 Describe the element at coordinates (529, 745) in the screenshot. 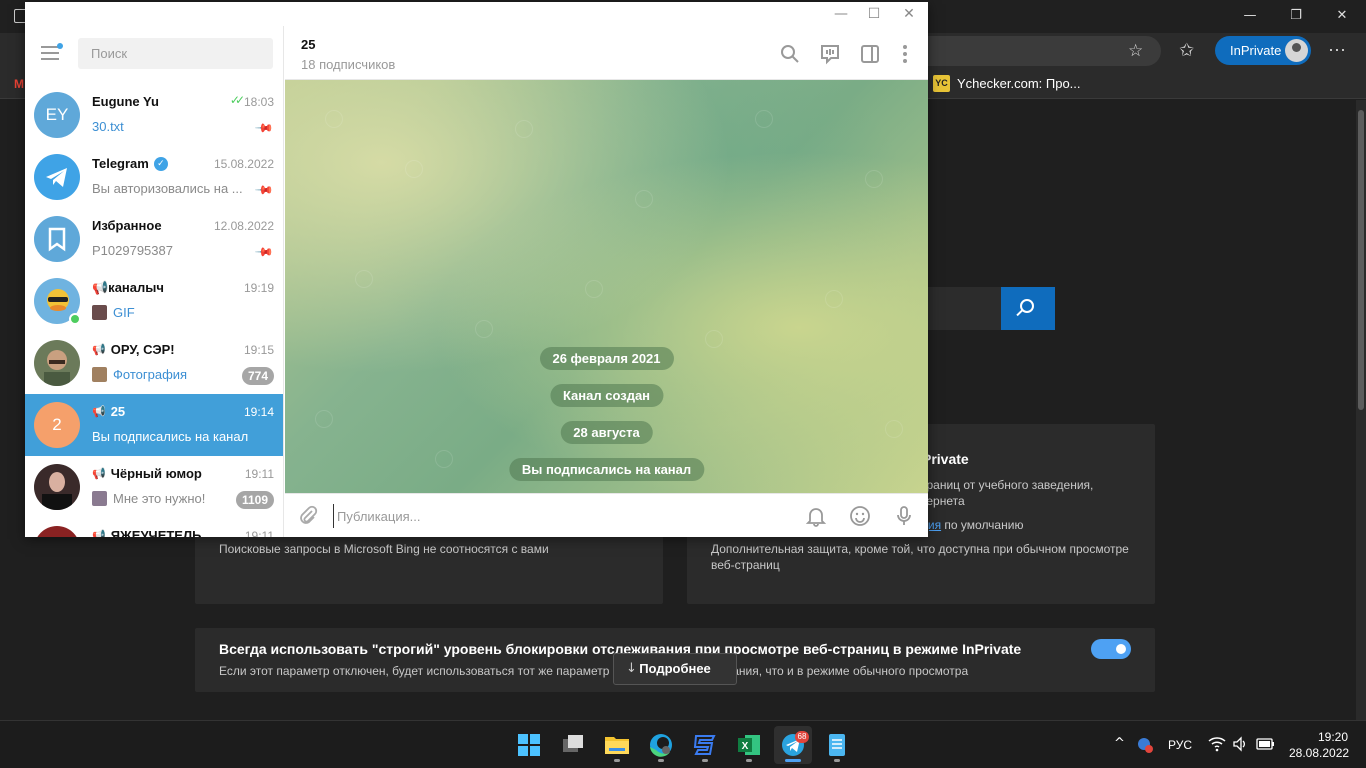

I see `start-button` at that location.